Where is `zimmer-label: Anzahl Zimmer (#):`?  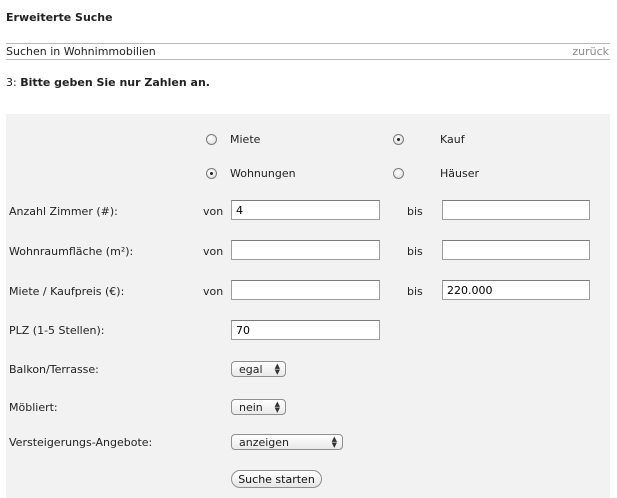 zimmer-label: Anzahl Zimmer (#): is located at coordinates (63, 211).